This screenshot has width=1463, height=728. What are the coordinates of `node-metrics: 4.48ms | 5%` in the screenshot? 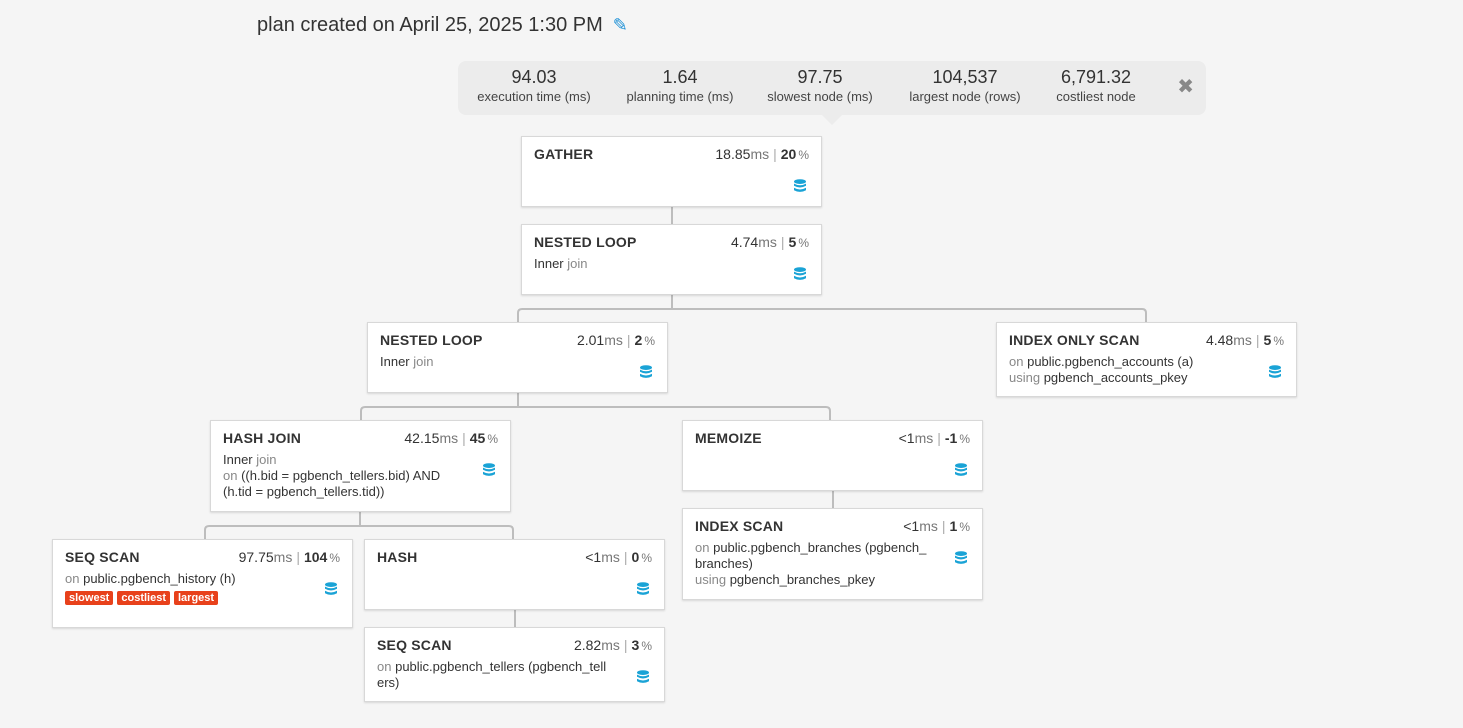 It's located at (1244, 340).